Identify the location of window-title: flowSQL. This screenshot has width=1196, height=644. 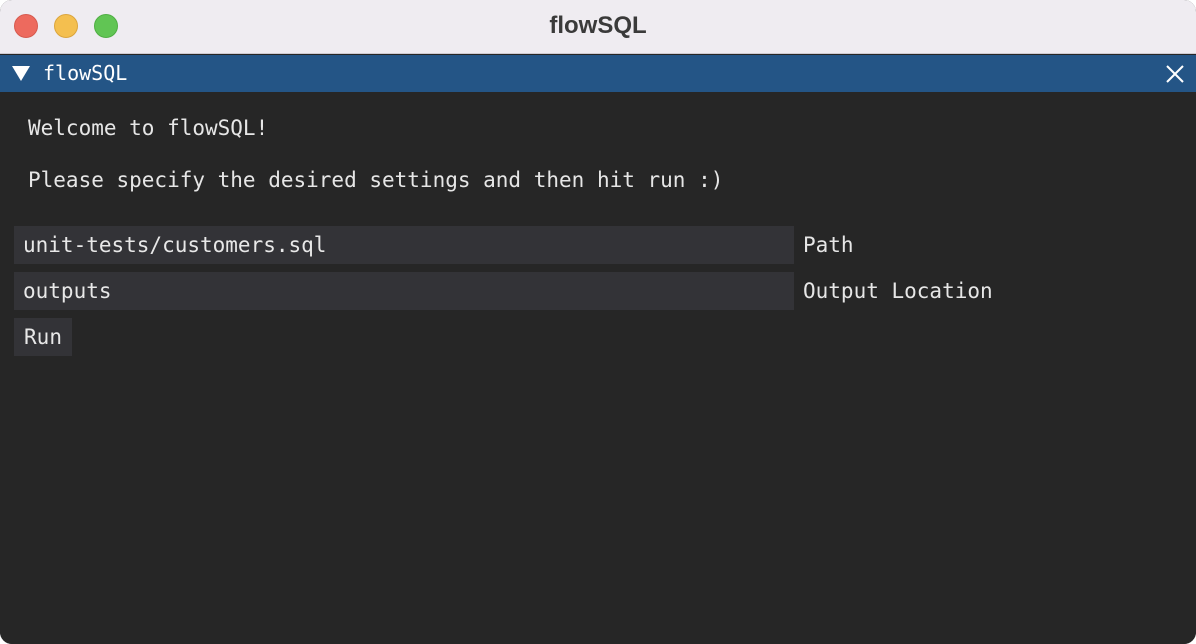
(598, 25).